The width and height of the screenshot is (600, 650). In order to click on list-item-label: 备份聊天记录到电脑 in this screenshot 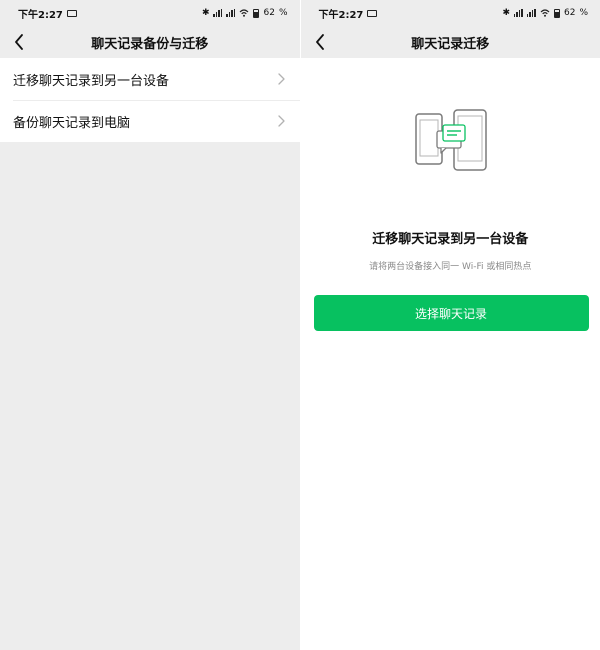, I will do `click(72, 123)`.